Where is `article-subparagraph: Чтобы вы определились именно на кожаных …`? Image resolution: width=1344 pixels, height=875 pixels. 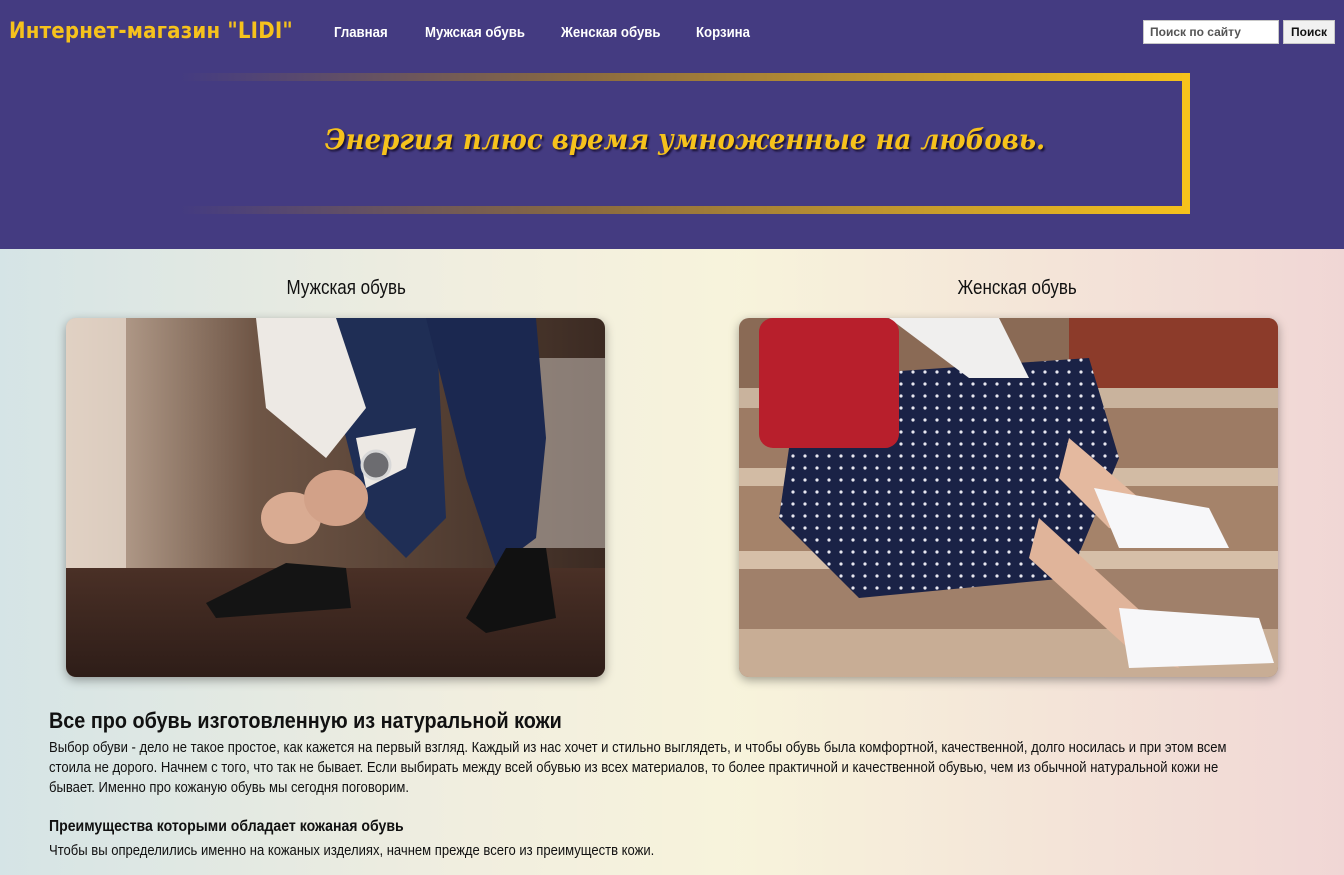 article-subparagraph: Чтобы вы определились именно на кожаных … is located at coordinates (352, 850).